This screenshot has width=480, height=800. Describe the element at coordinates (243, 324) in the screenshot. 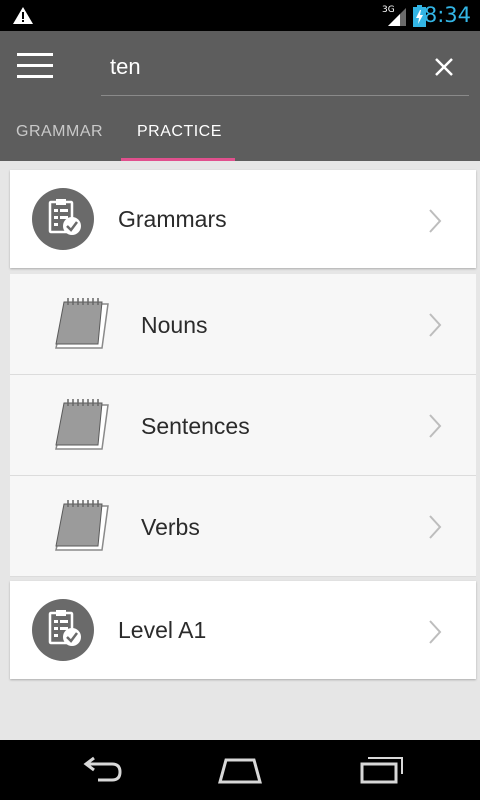

I see `list-item-nouns: Nouns` at that location.